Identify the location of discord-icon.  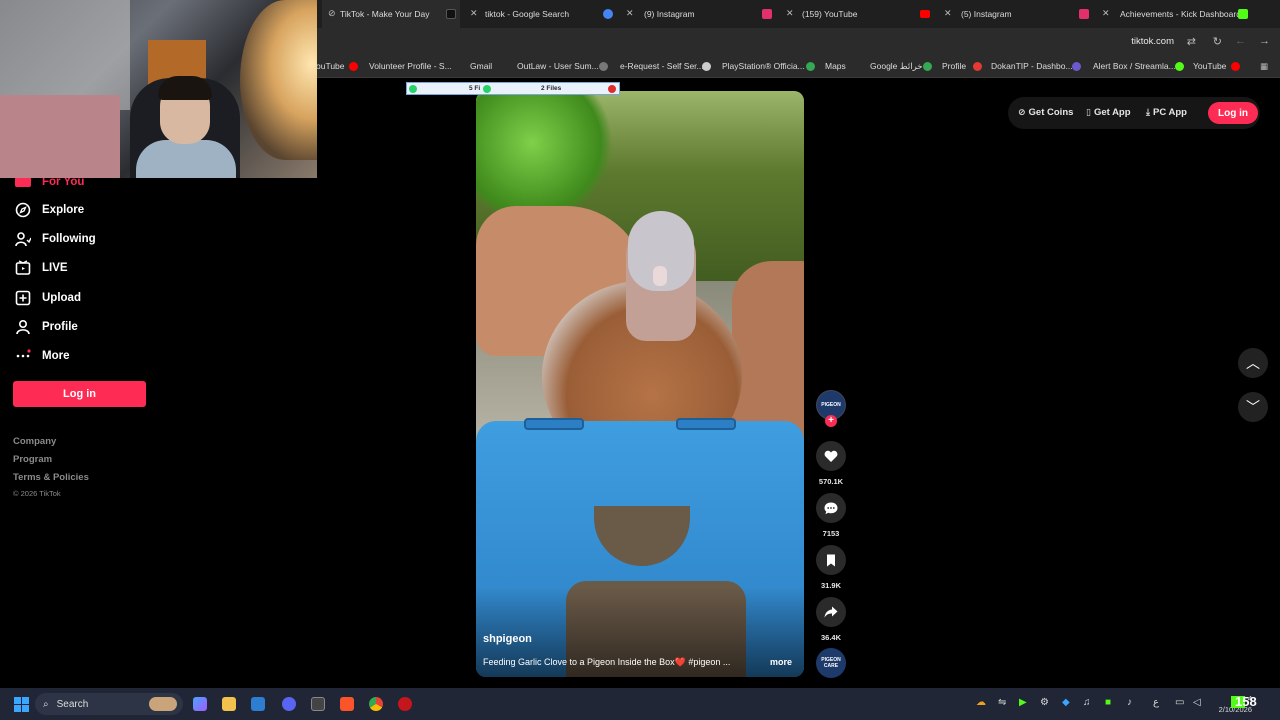
(289, 704).